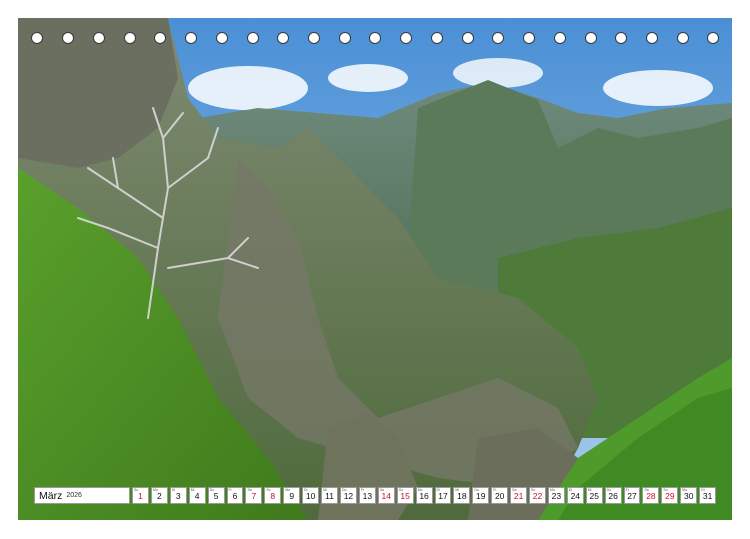 Image resolution: width=750 pixels, height=539 pixels. I want to click on calendar-day: Mi 18, so click(462, 495).